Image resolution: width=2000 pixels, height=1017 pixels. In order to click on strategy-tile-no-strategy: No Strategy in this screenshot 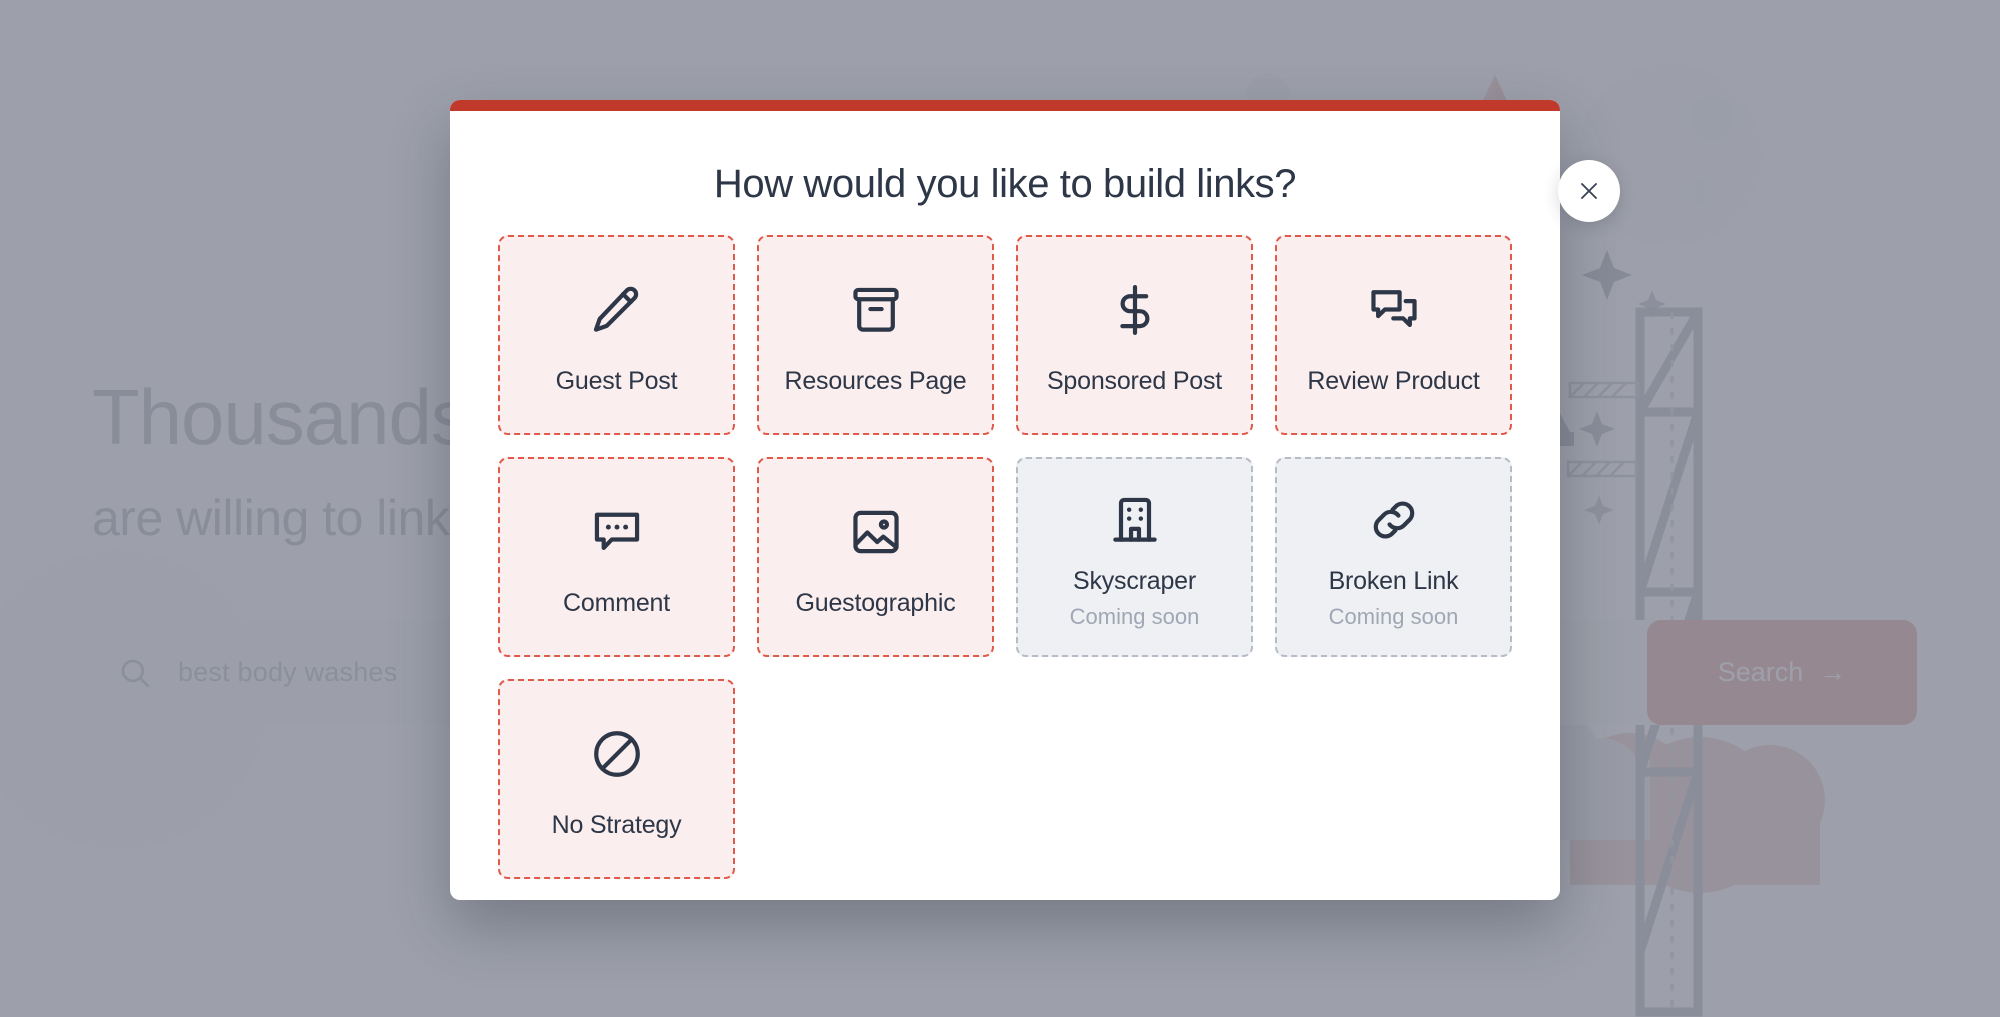, I will do `click(616, 779)`.